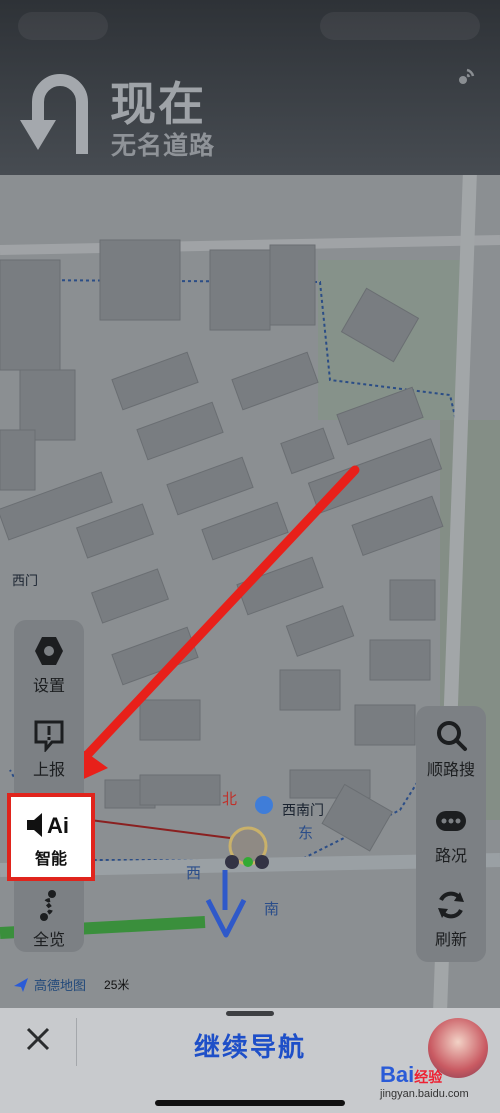 The image size is (500, 1113). What do you see at coordinates (230, 799) in the screenshot?
I see `compass-north: 北` at bounding box center [230, 799].